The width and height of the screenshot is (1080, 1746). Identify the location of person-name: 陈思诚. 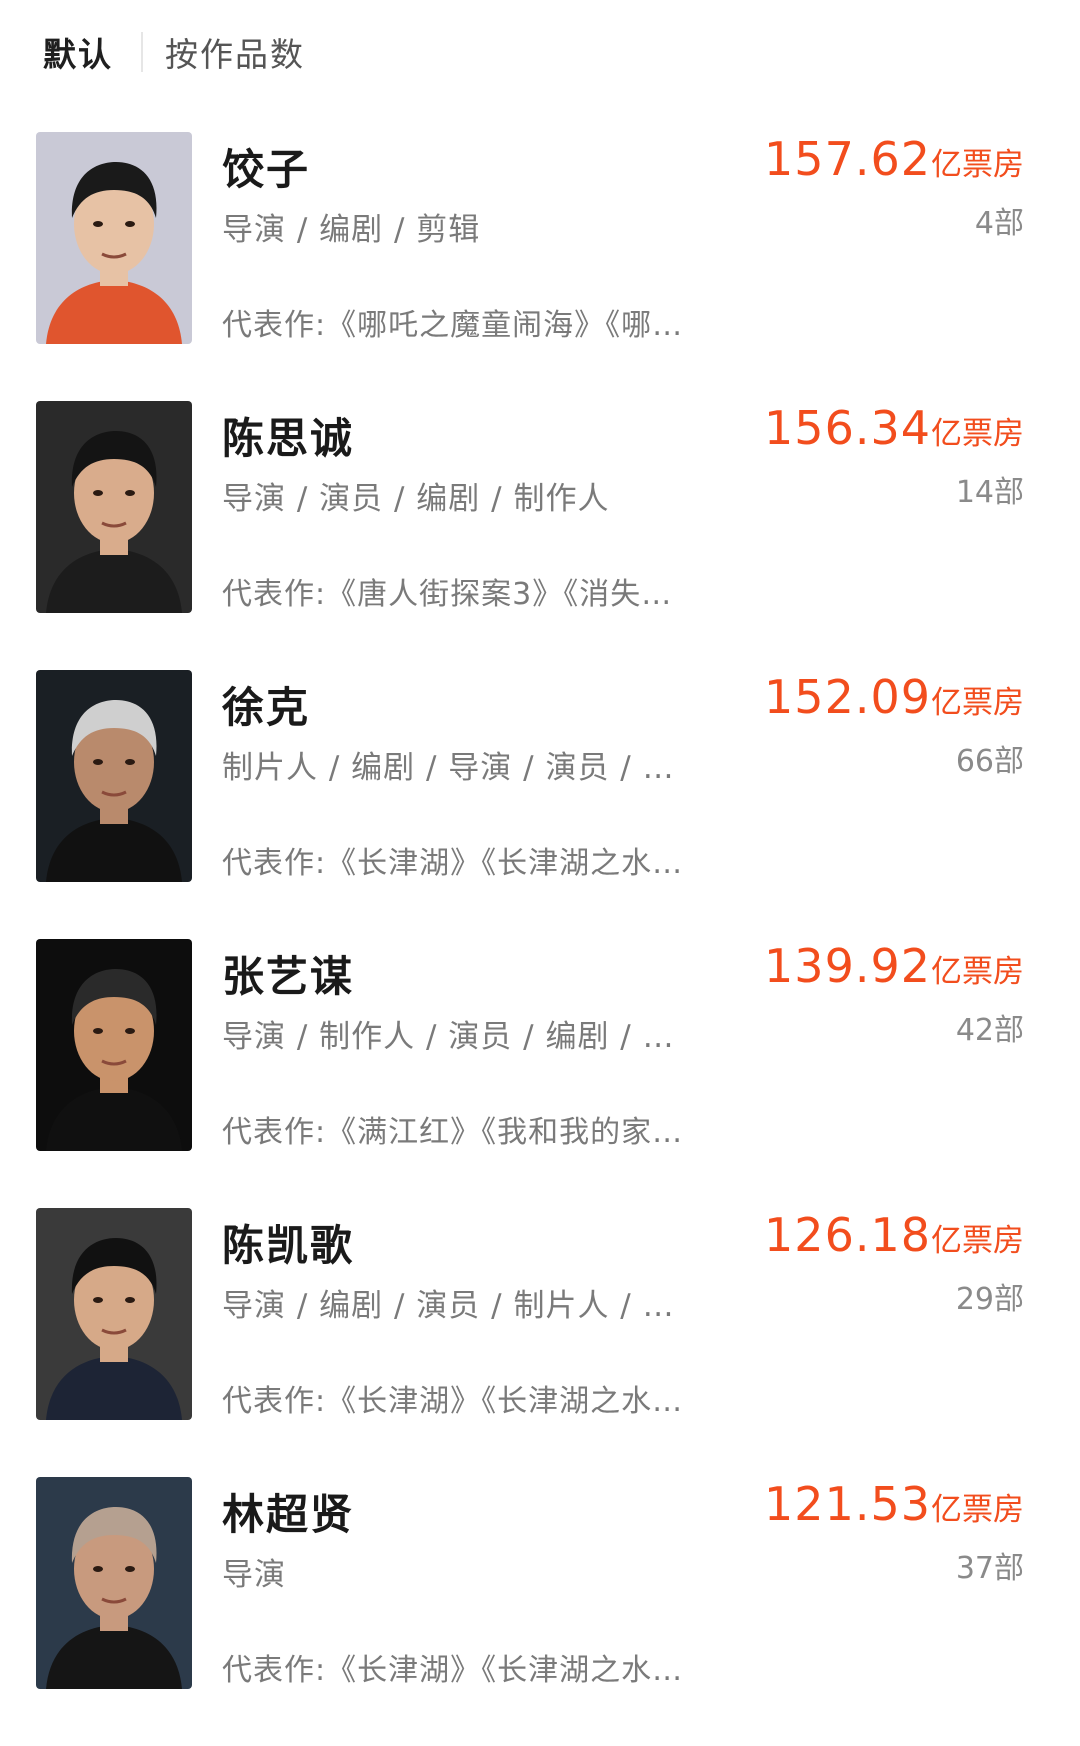
(288, 438).